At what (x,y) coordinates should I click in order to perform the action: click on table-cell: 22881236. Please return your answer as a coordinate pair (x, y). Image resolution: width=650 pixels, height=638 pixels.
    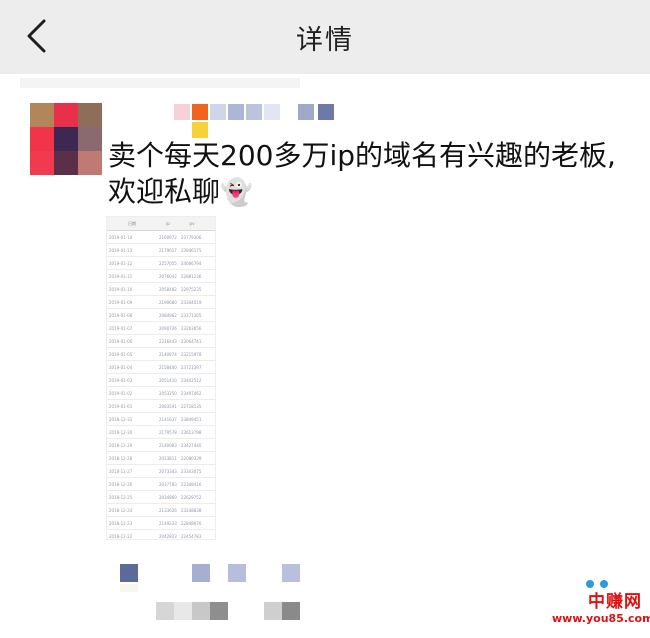
    Looking at the image, I should click on (192, 276).